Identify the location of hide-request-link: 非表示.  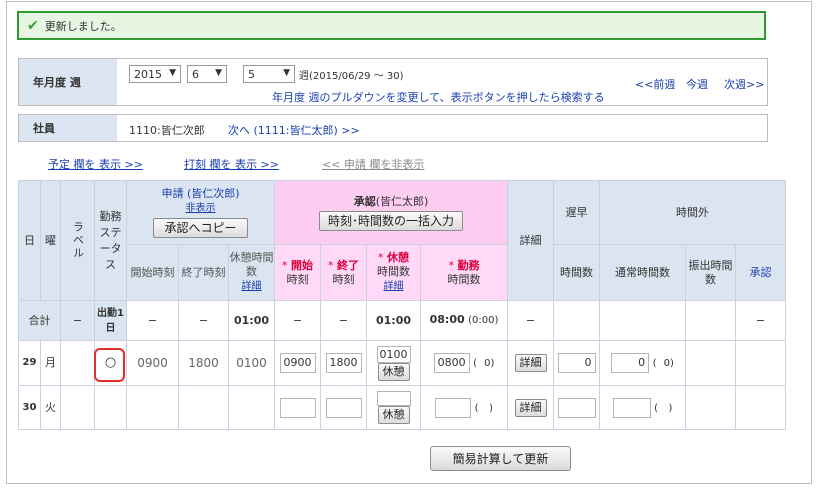
(201, 208).